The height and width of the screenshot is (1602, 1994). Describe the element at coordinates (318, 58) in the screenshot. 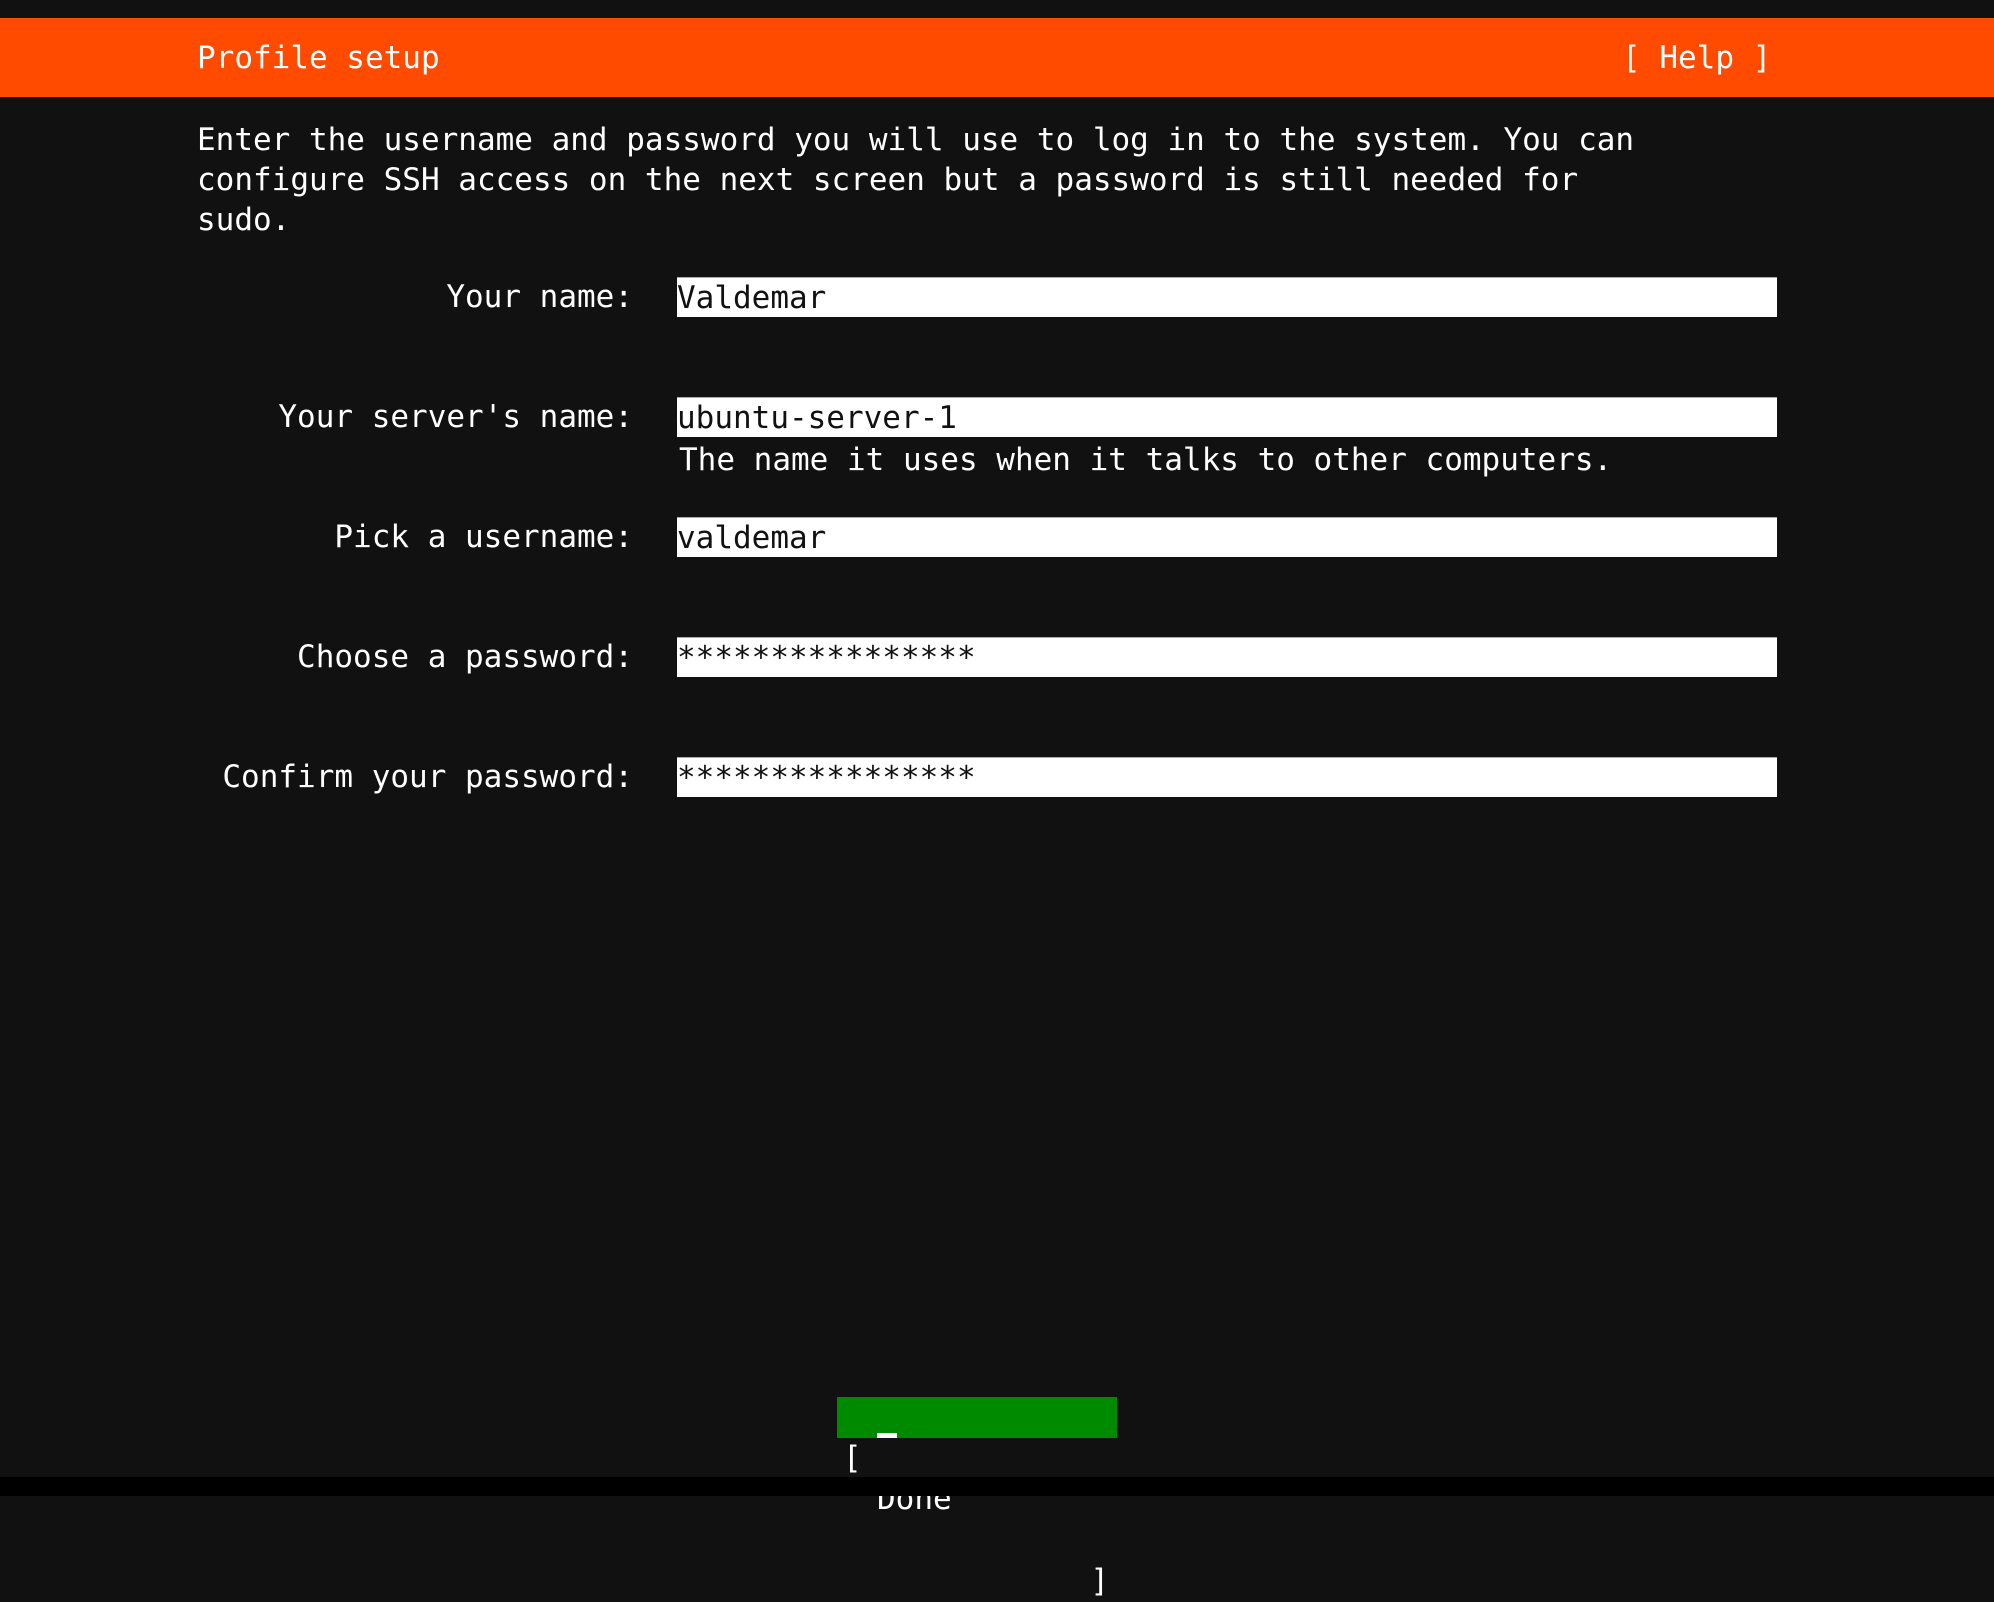

I see `page-title: Profile setup` at that location.